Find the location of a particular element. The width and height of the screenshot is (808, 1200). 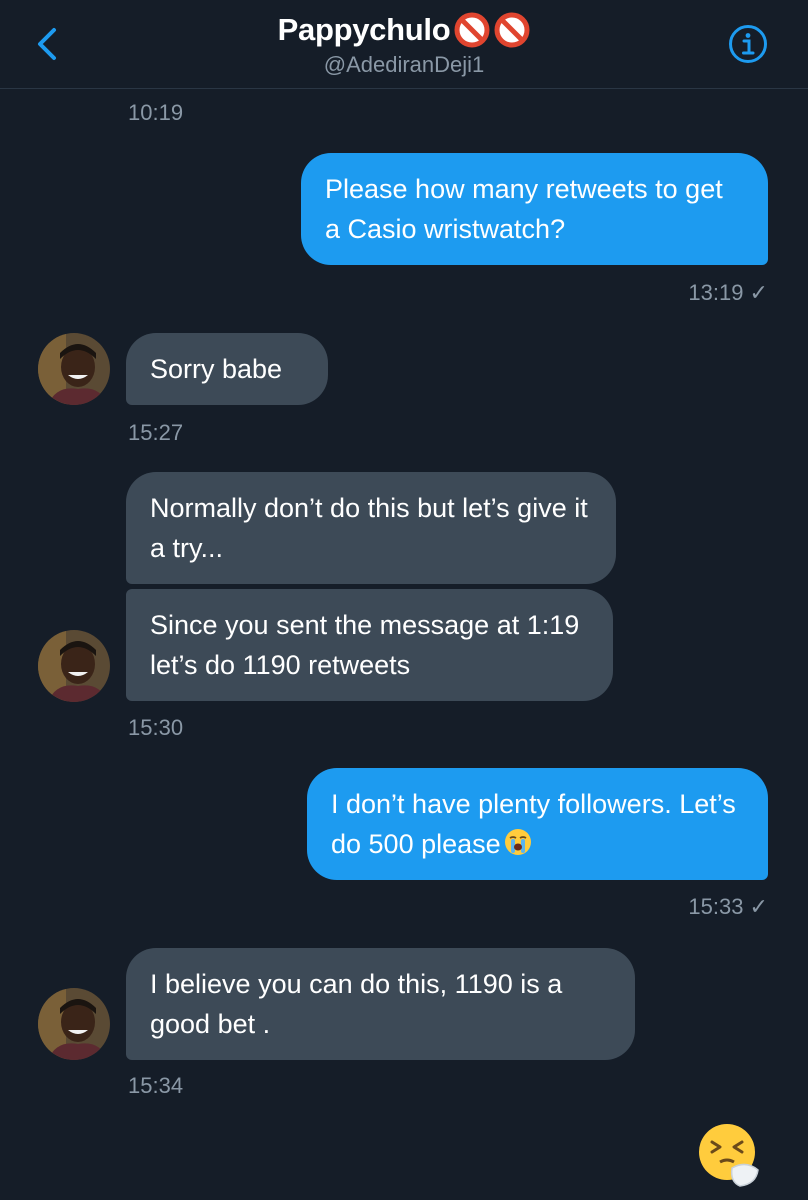

message-timestamp: 15:27 is located at coordinates (156, 432).